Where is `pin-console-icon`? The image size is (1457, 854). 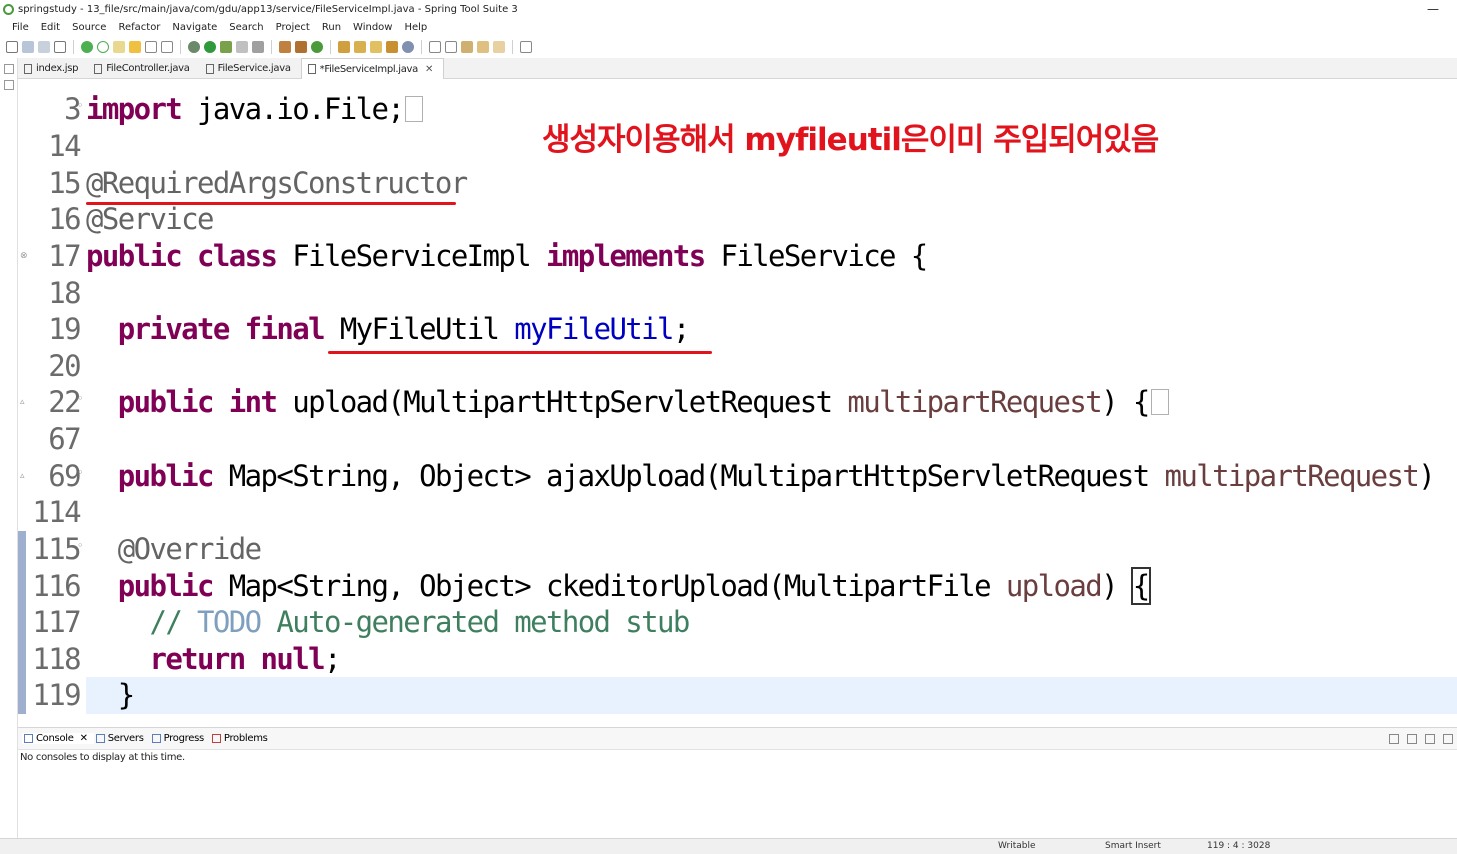
pin-console-icon is located at coordinates (1394, 739).